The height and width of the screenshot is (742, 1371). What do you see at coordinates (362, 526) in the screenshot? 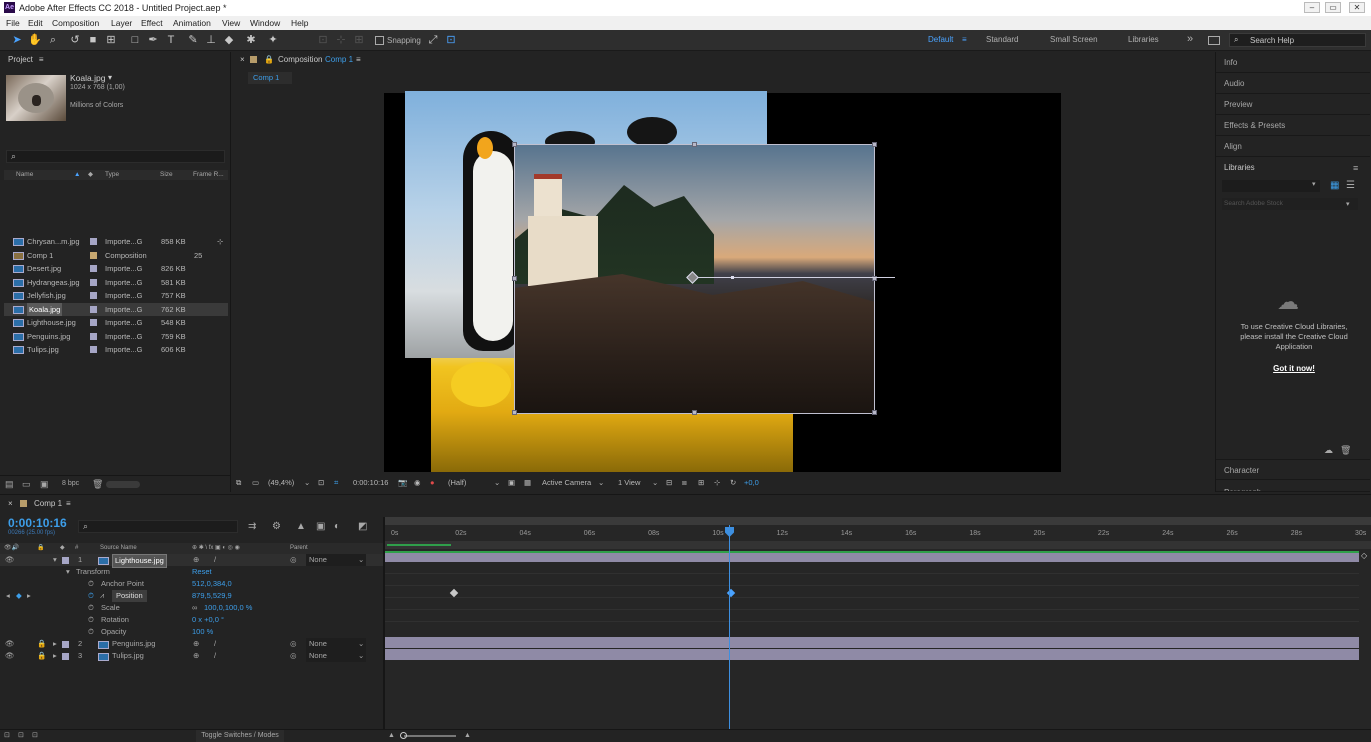
I see `graph-editor-icon: ◩` at bounding box center [362, 526].